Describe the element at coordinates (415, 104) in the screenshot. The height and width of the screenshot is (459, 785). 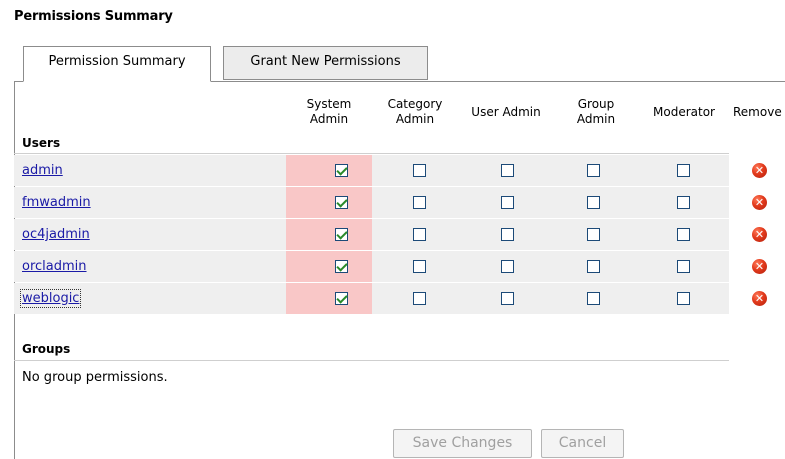
I see `col-header-line: Category` at that location.